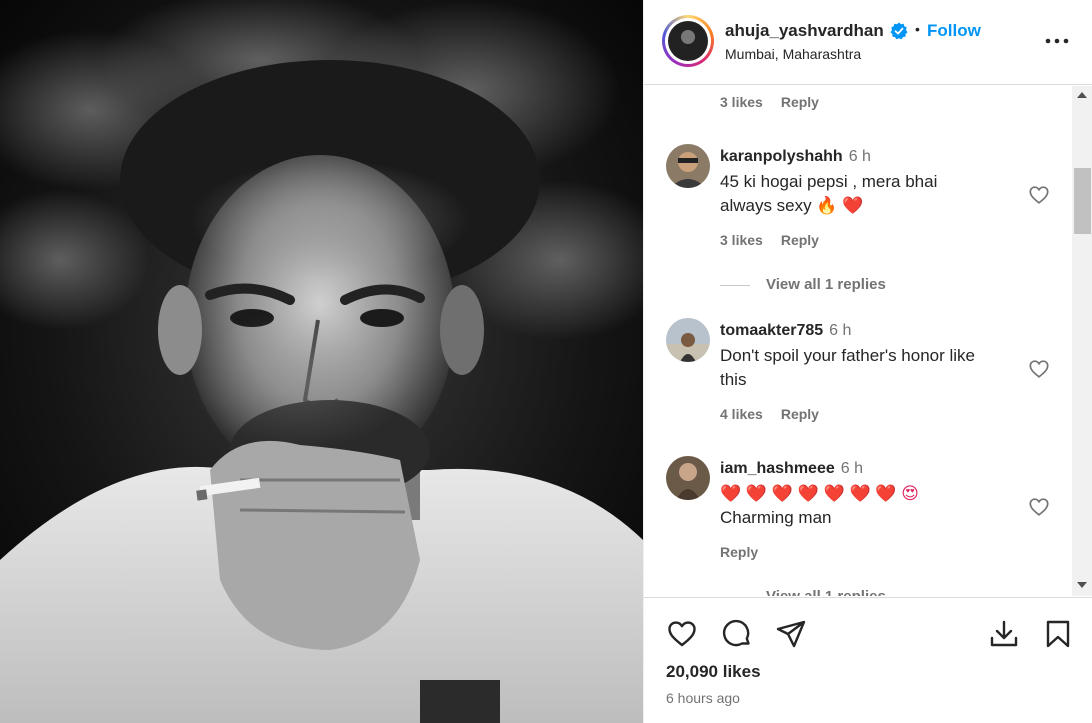 The height and width of the screenshot is (723, 1092). Describe the element at coordinates (1004, 634) in the screenshot. I see `download-icon` at that location.